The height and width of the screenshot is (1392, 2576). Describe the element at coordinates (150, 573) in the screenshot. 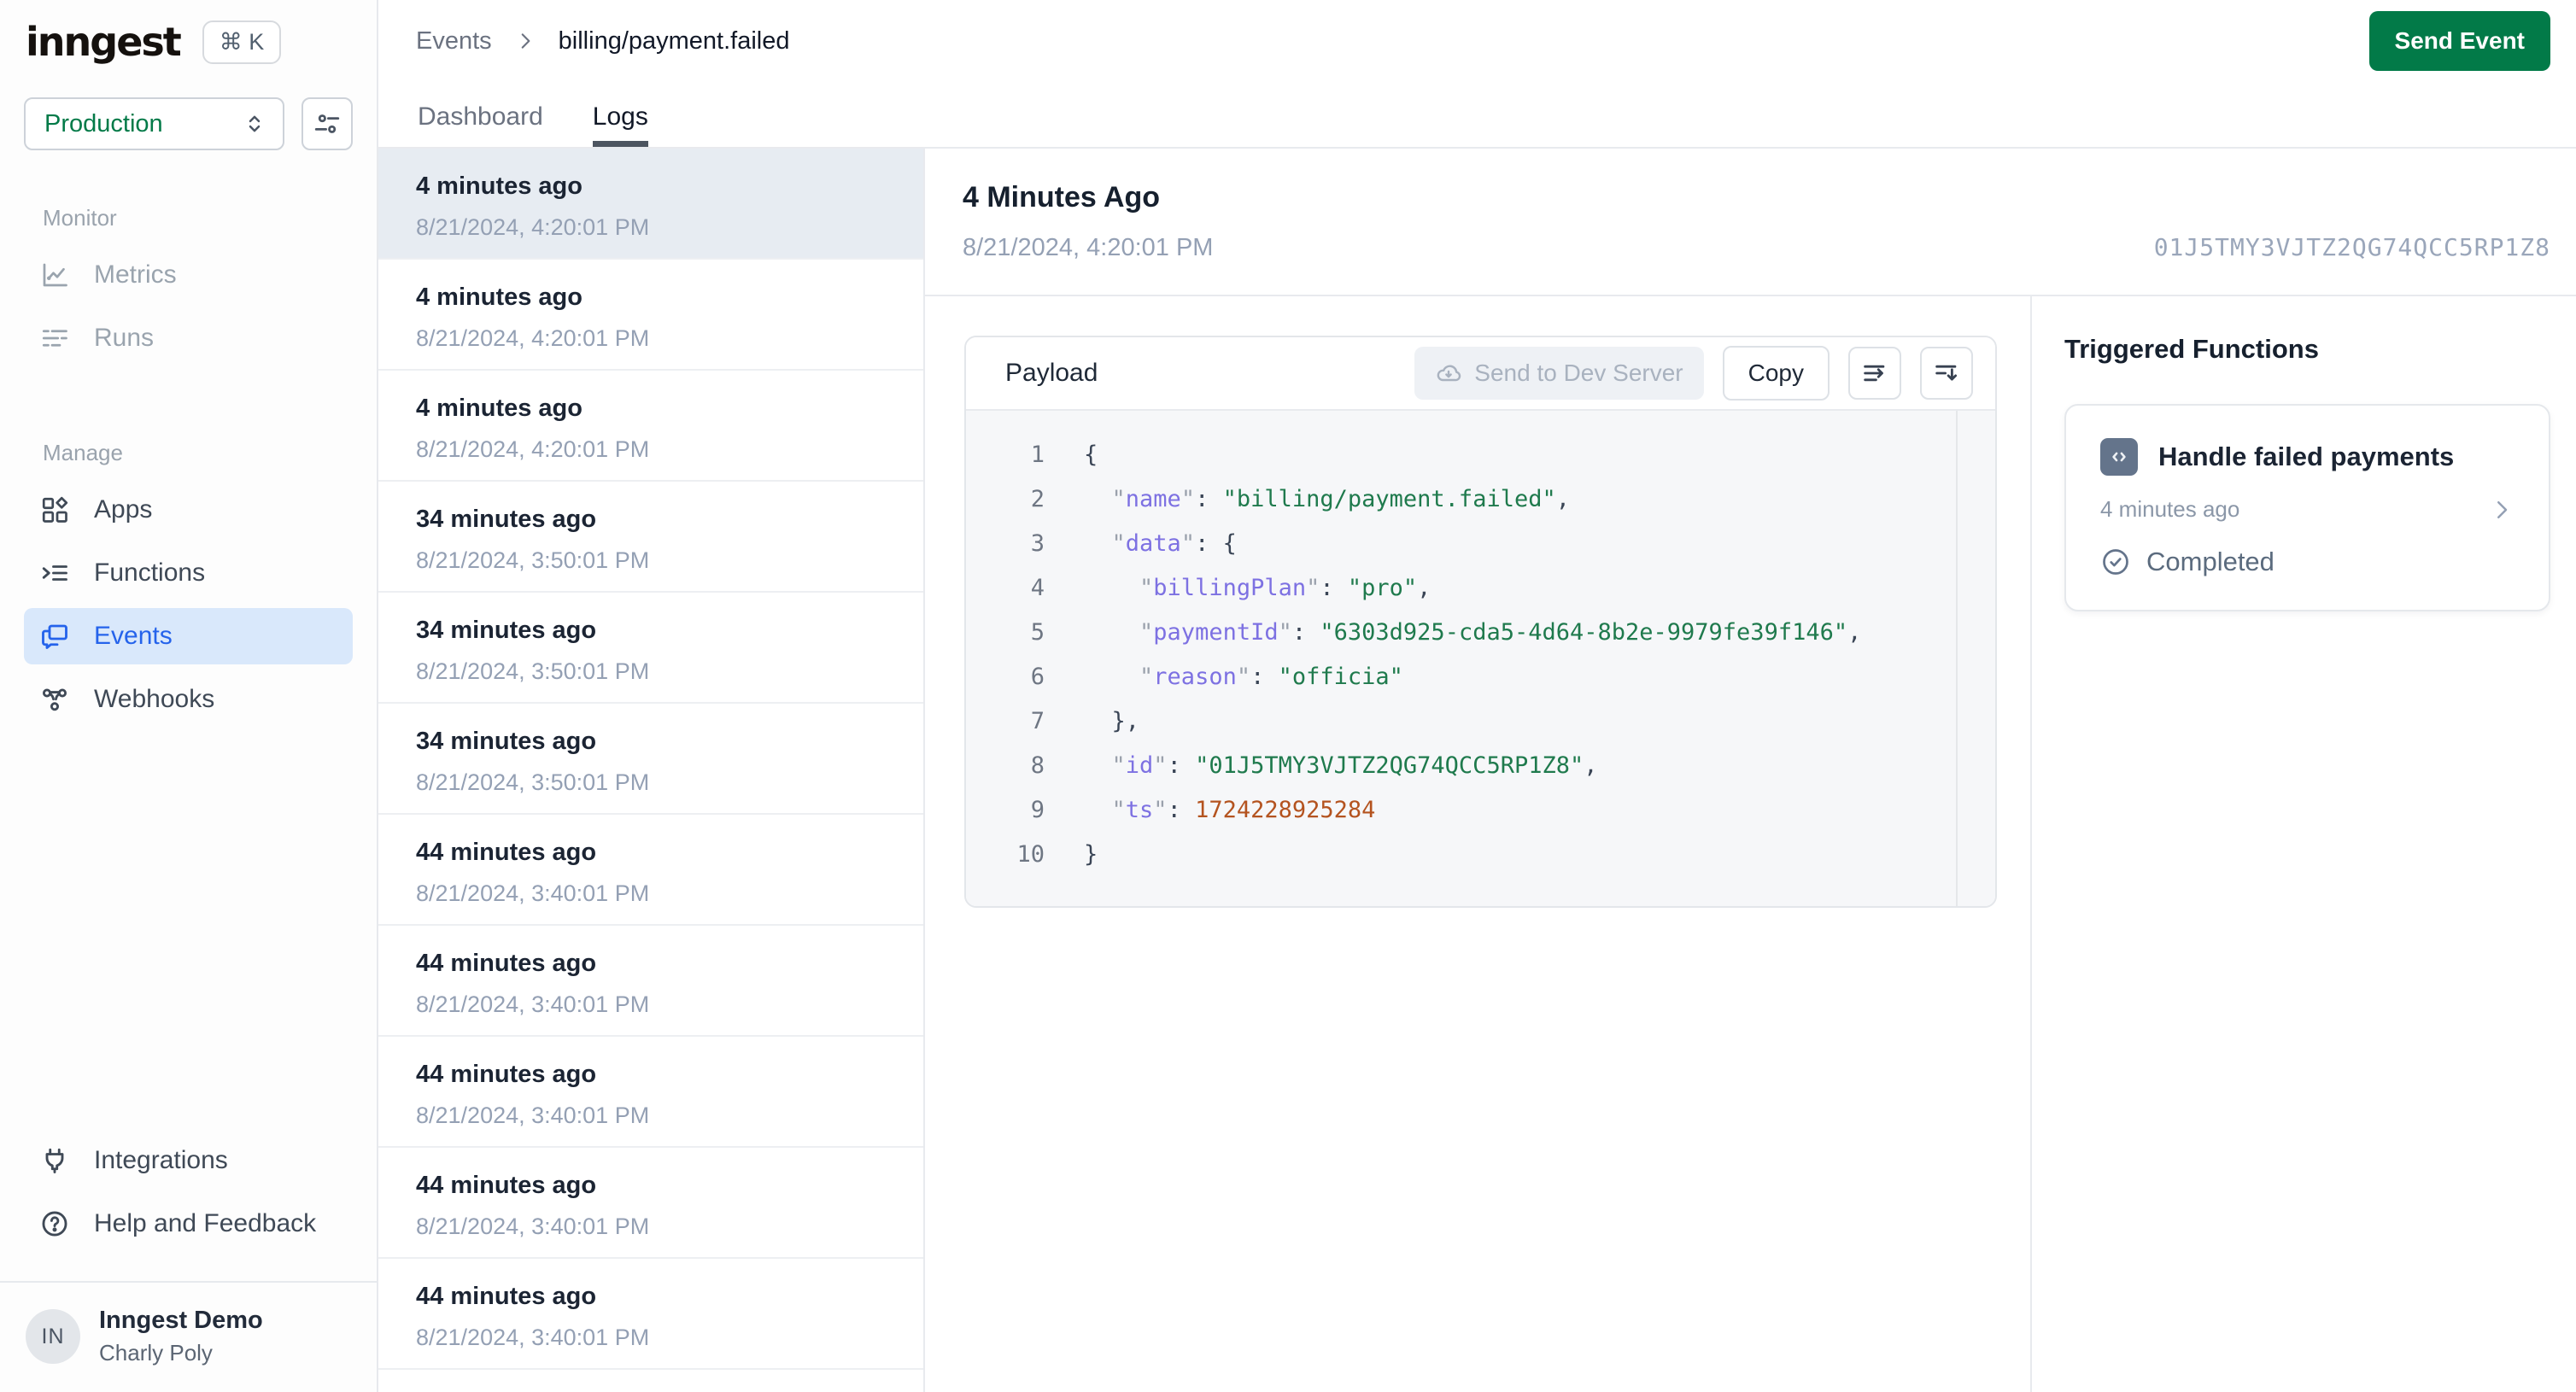

I see `sidebar-item-label: Functions` at that location.